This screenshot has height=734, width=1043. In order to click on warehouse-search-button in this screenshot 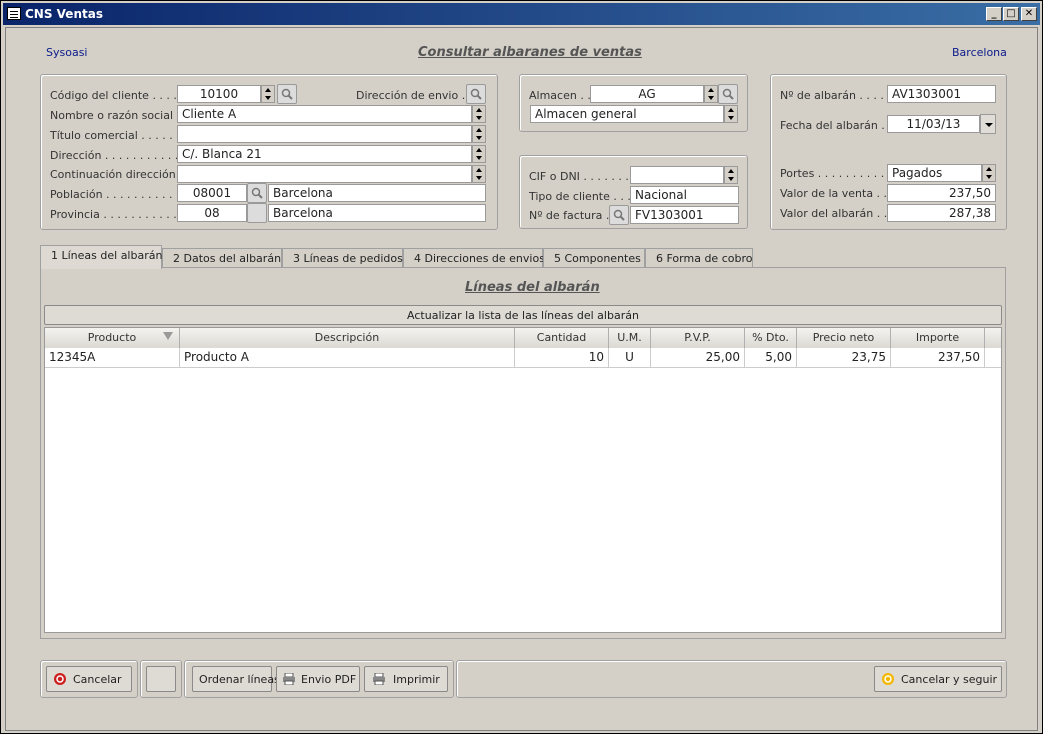, I will do `click(728, 94)`.